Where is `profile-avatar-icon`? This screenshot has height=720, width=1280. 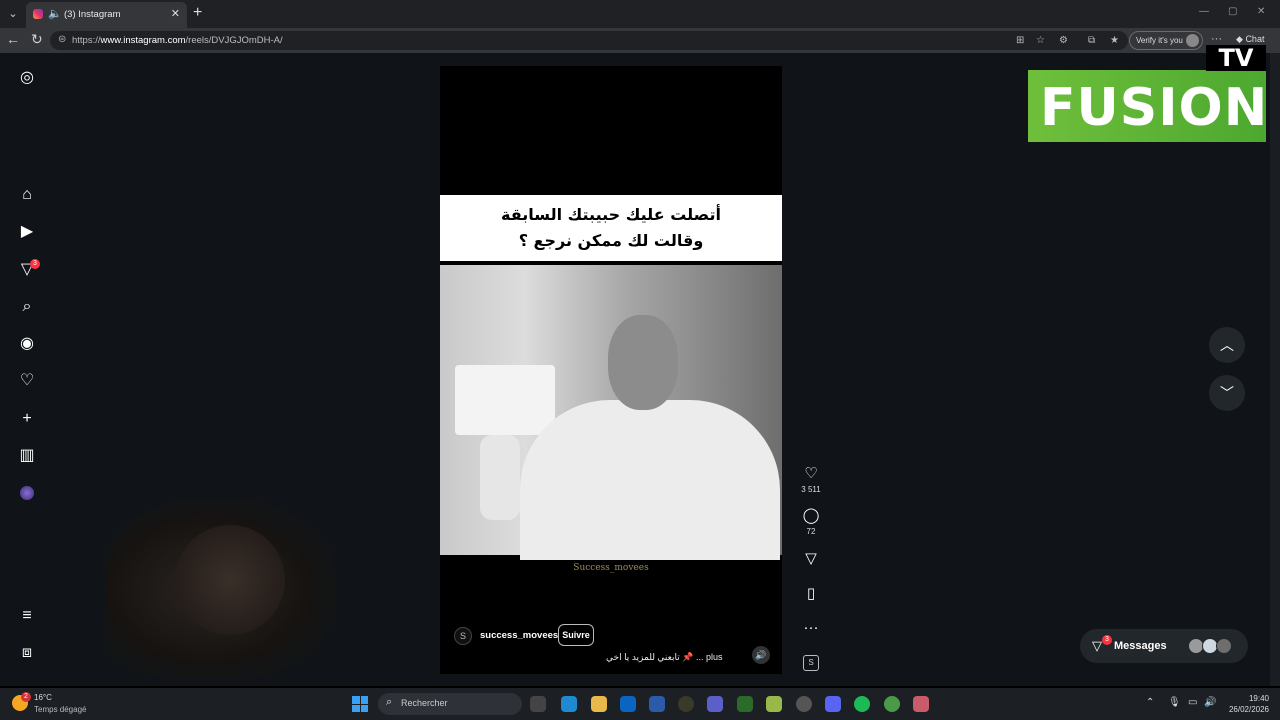 profile-avatar-icon is located at coordinates (1192, 40).